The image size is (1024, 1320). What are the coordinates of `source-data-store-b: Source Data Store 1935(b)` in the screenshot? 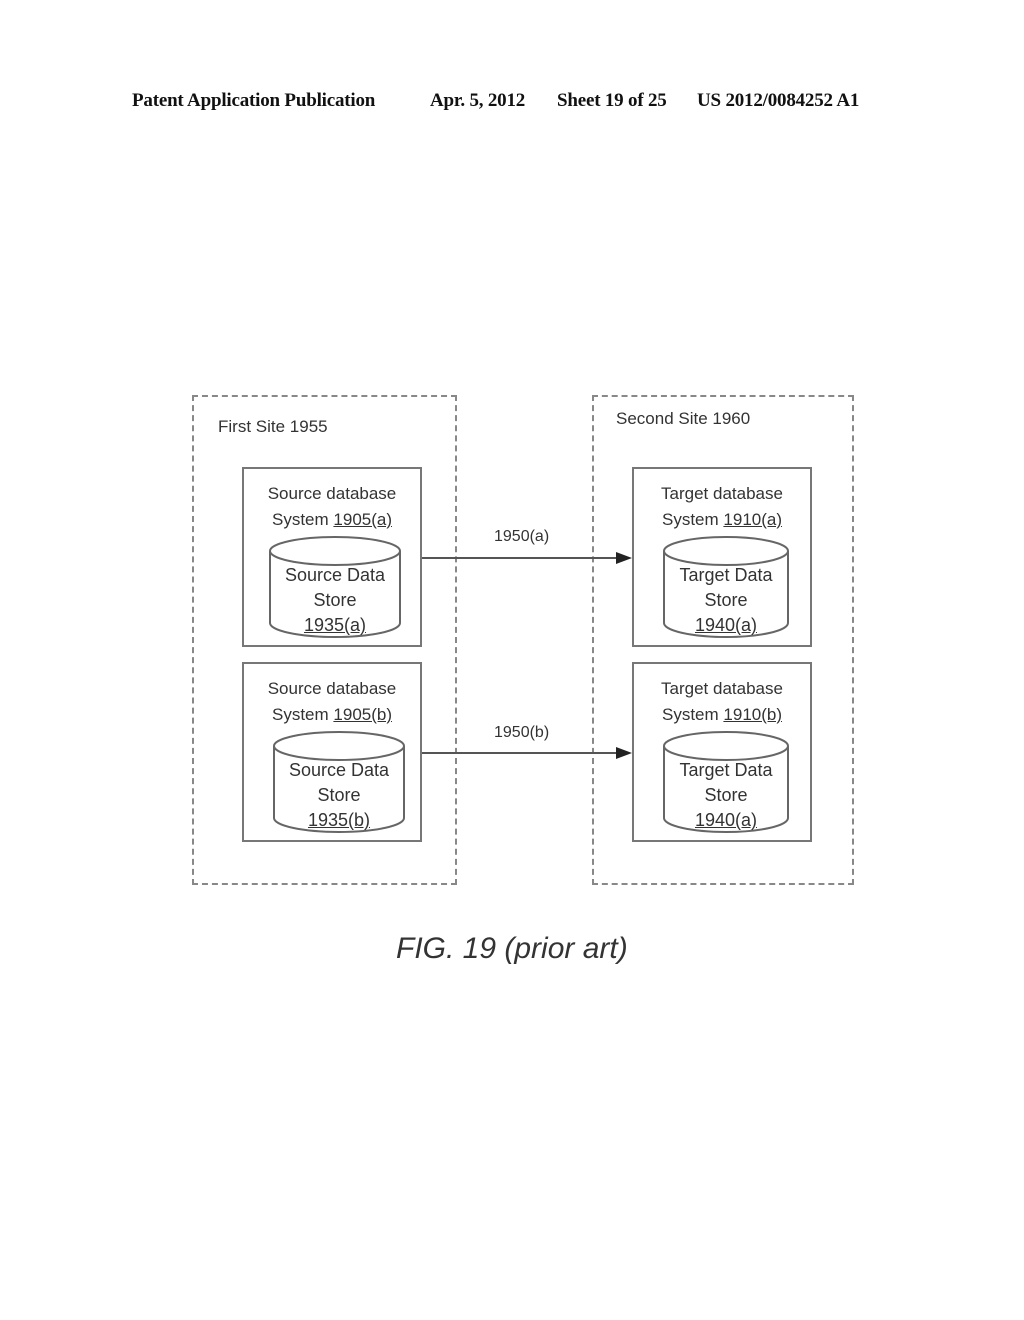 It's located at (339, 782).